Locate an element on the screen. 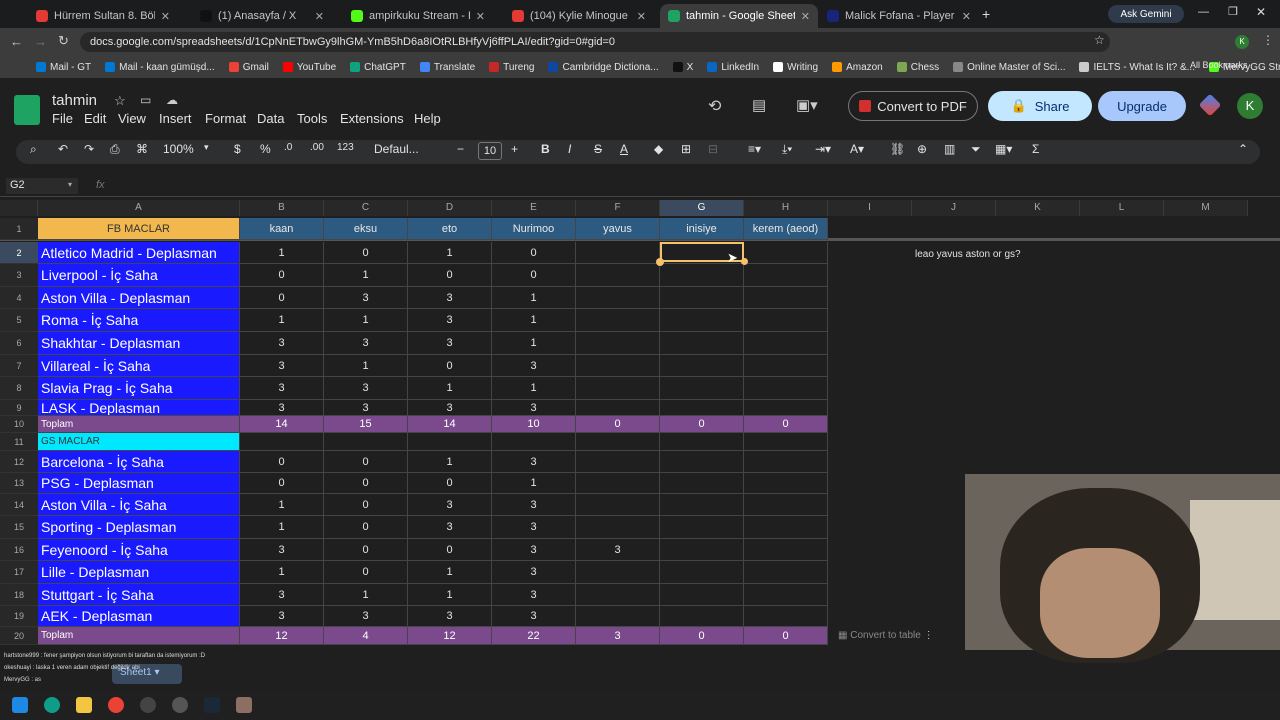  row-header: 18 is located at coordinates (19, 595).